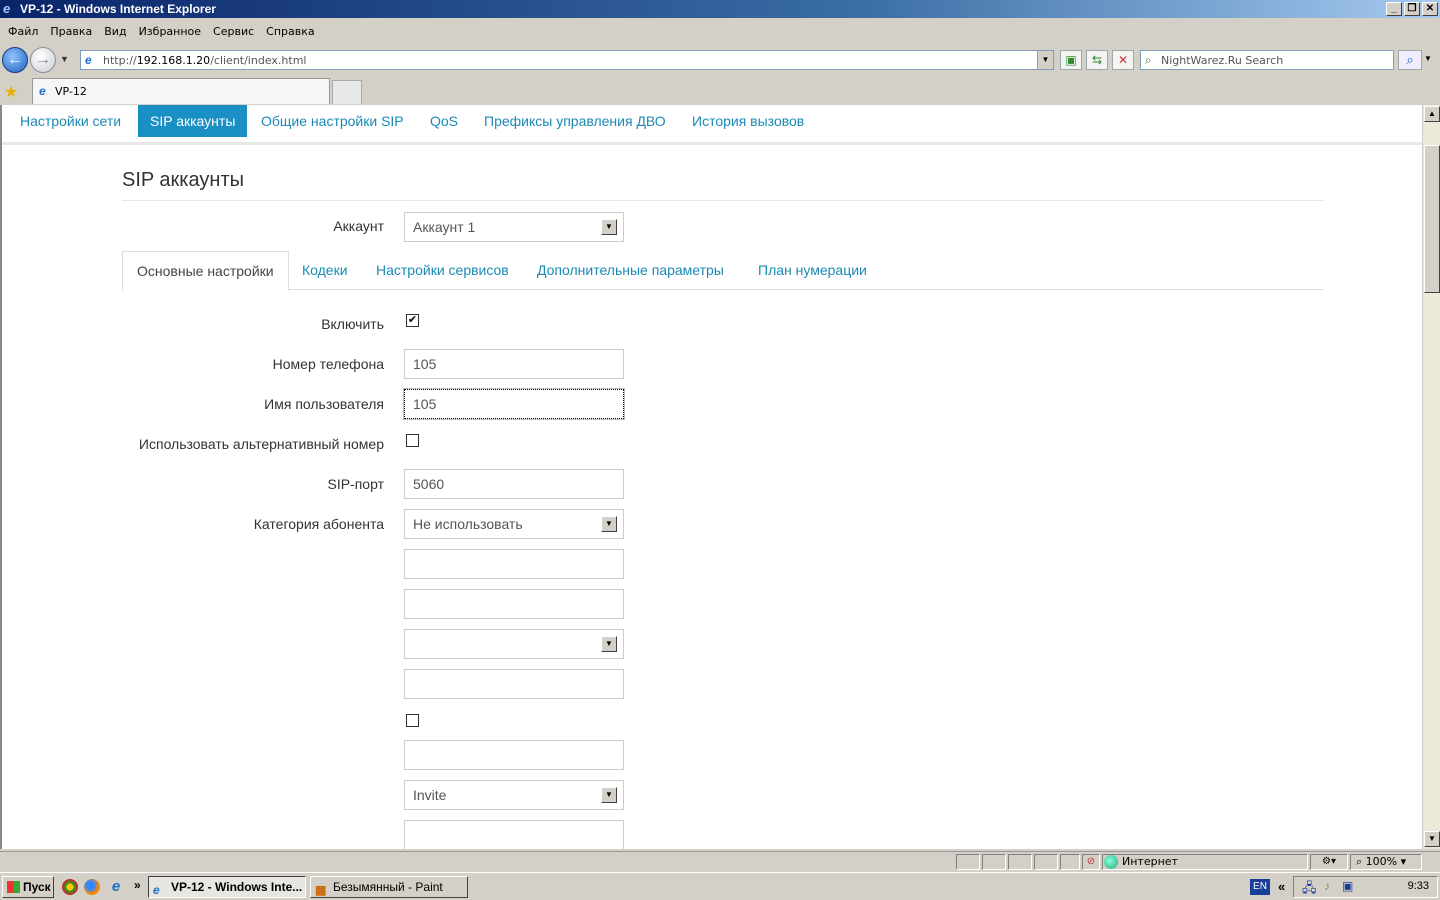 This screenshot has width=1440, height=900. Describe the element at coordinates (514, 484) in the screenshot. I see `sip-port-input: 5060` at that location.